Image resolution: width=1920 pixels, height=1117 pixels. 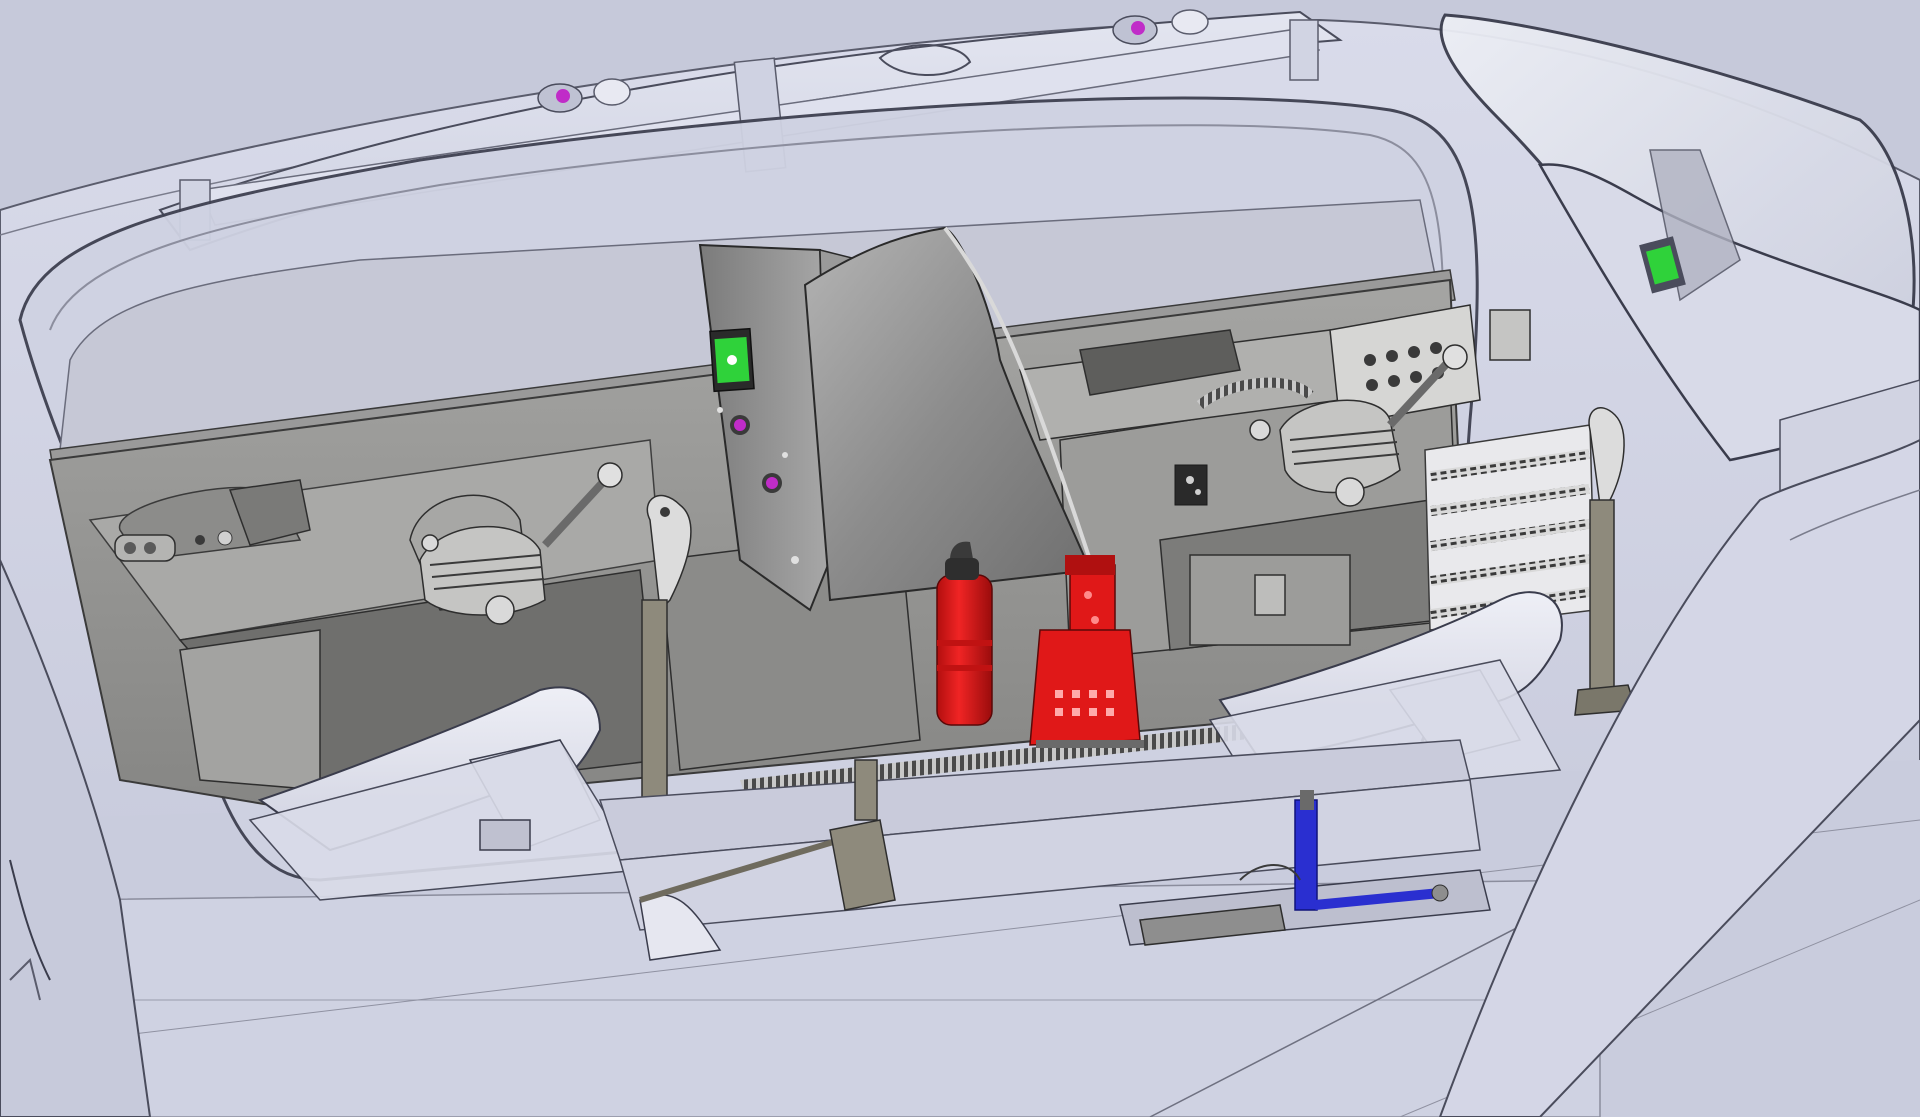 I want to click on display-screen-icon, so click(x=732, y=360).